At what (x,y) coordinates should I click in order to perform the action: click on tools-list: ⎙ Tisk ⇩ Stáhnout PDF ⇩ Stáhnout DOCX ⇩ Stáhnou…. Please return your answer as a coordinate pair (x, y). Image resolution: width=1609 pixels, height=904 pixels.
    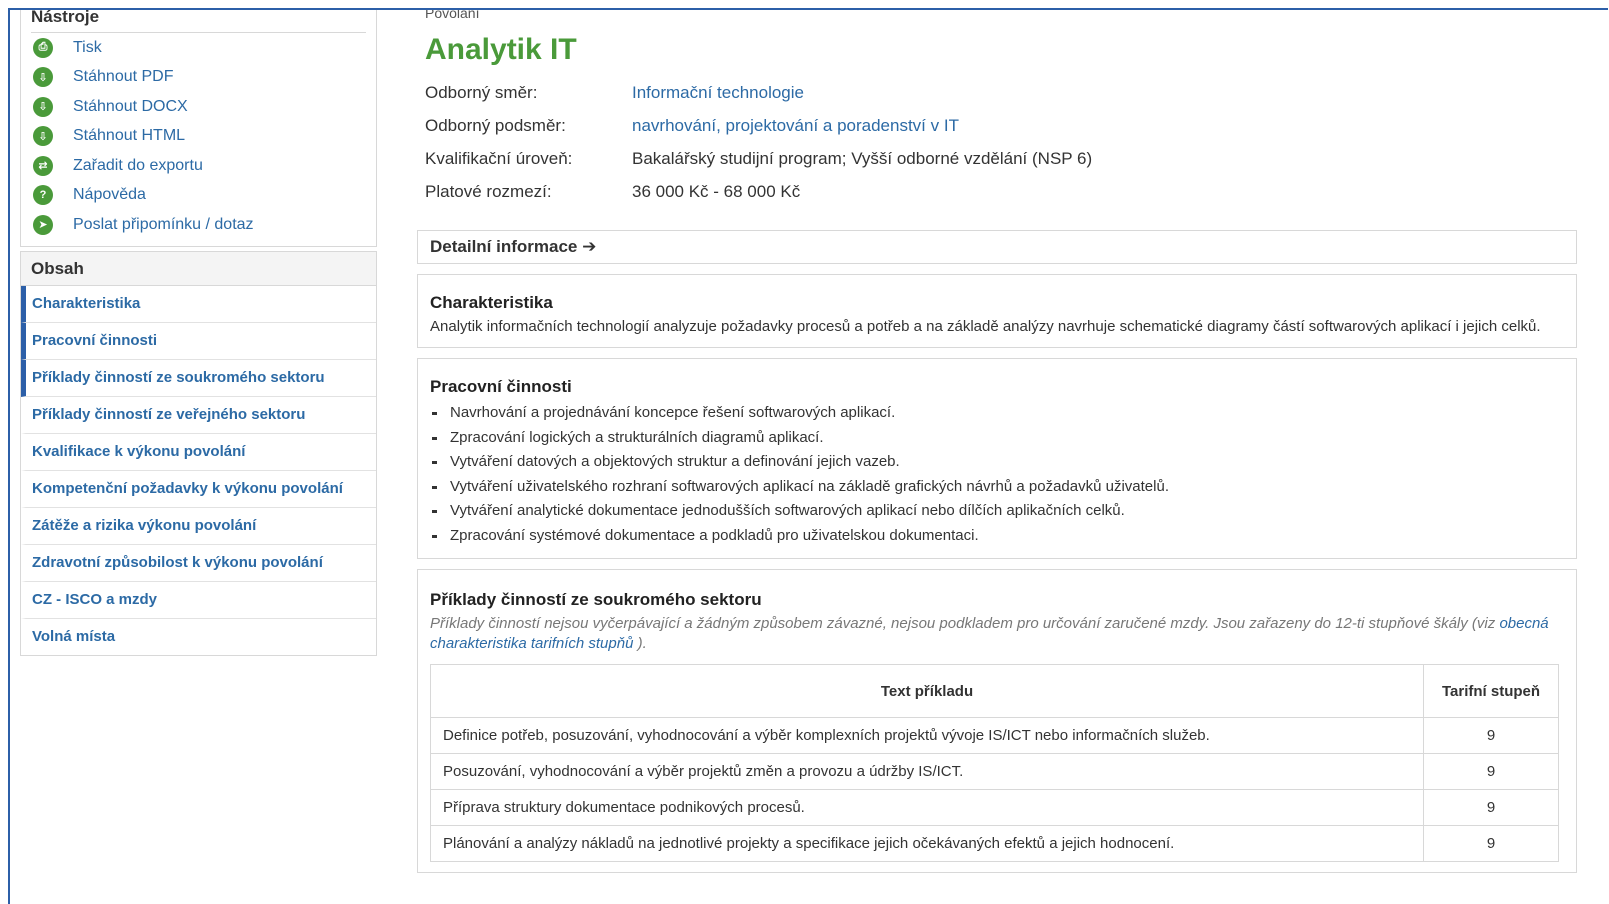
    Looking at the image, I should click on (198, 136).